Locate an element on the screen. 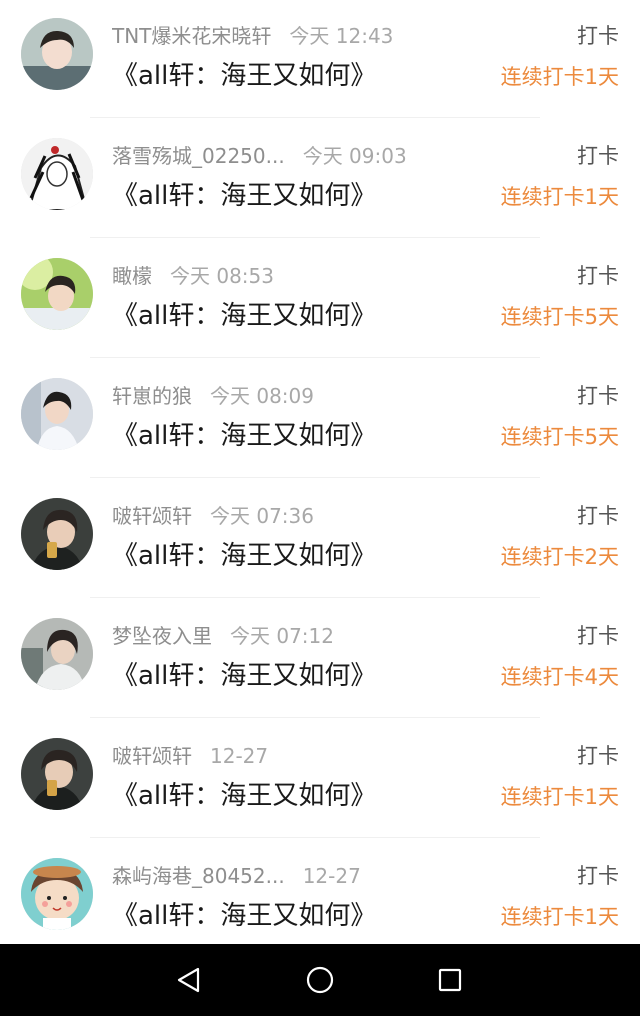 This screenshot has width=640, height=1016. post-time: 今天 08:09 is located at coordinates (262, 396).